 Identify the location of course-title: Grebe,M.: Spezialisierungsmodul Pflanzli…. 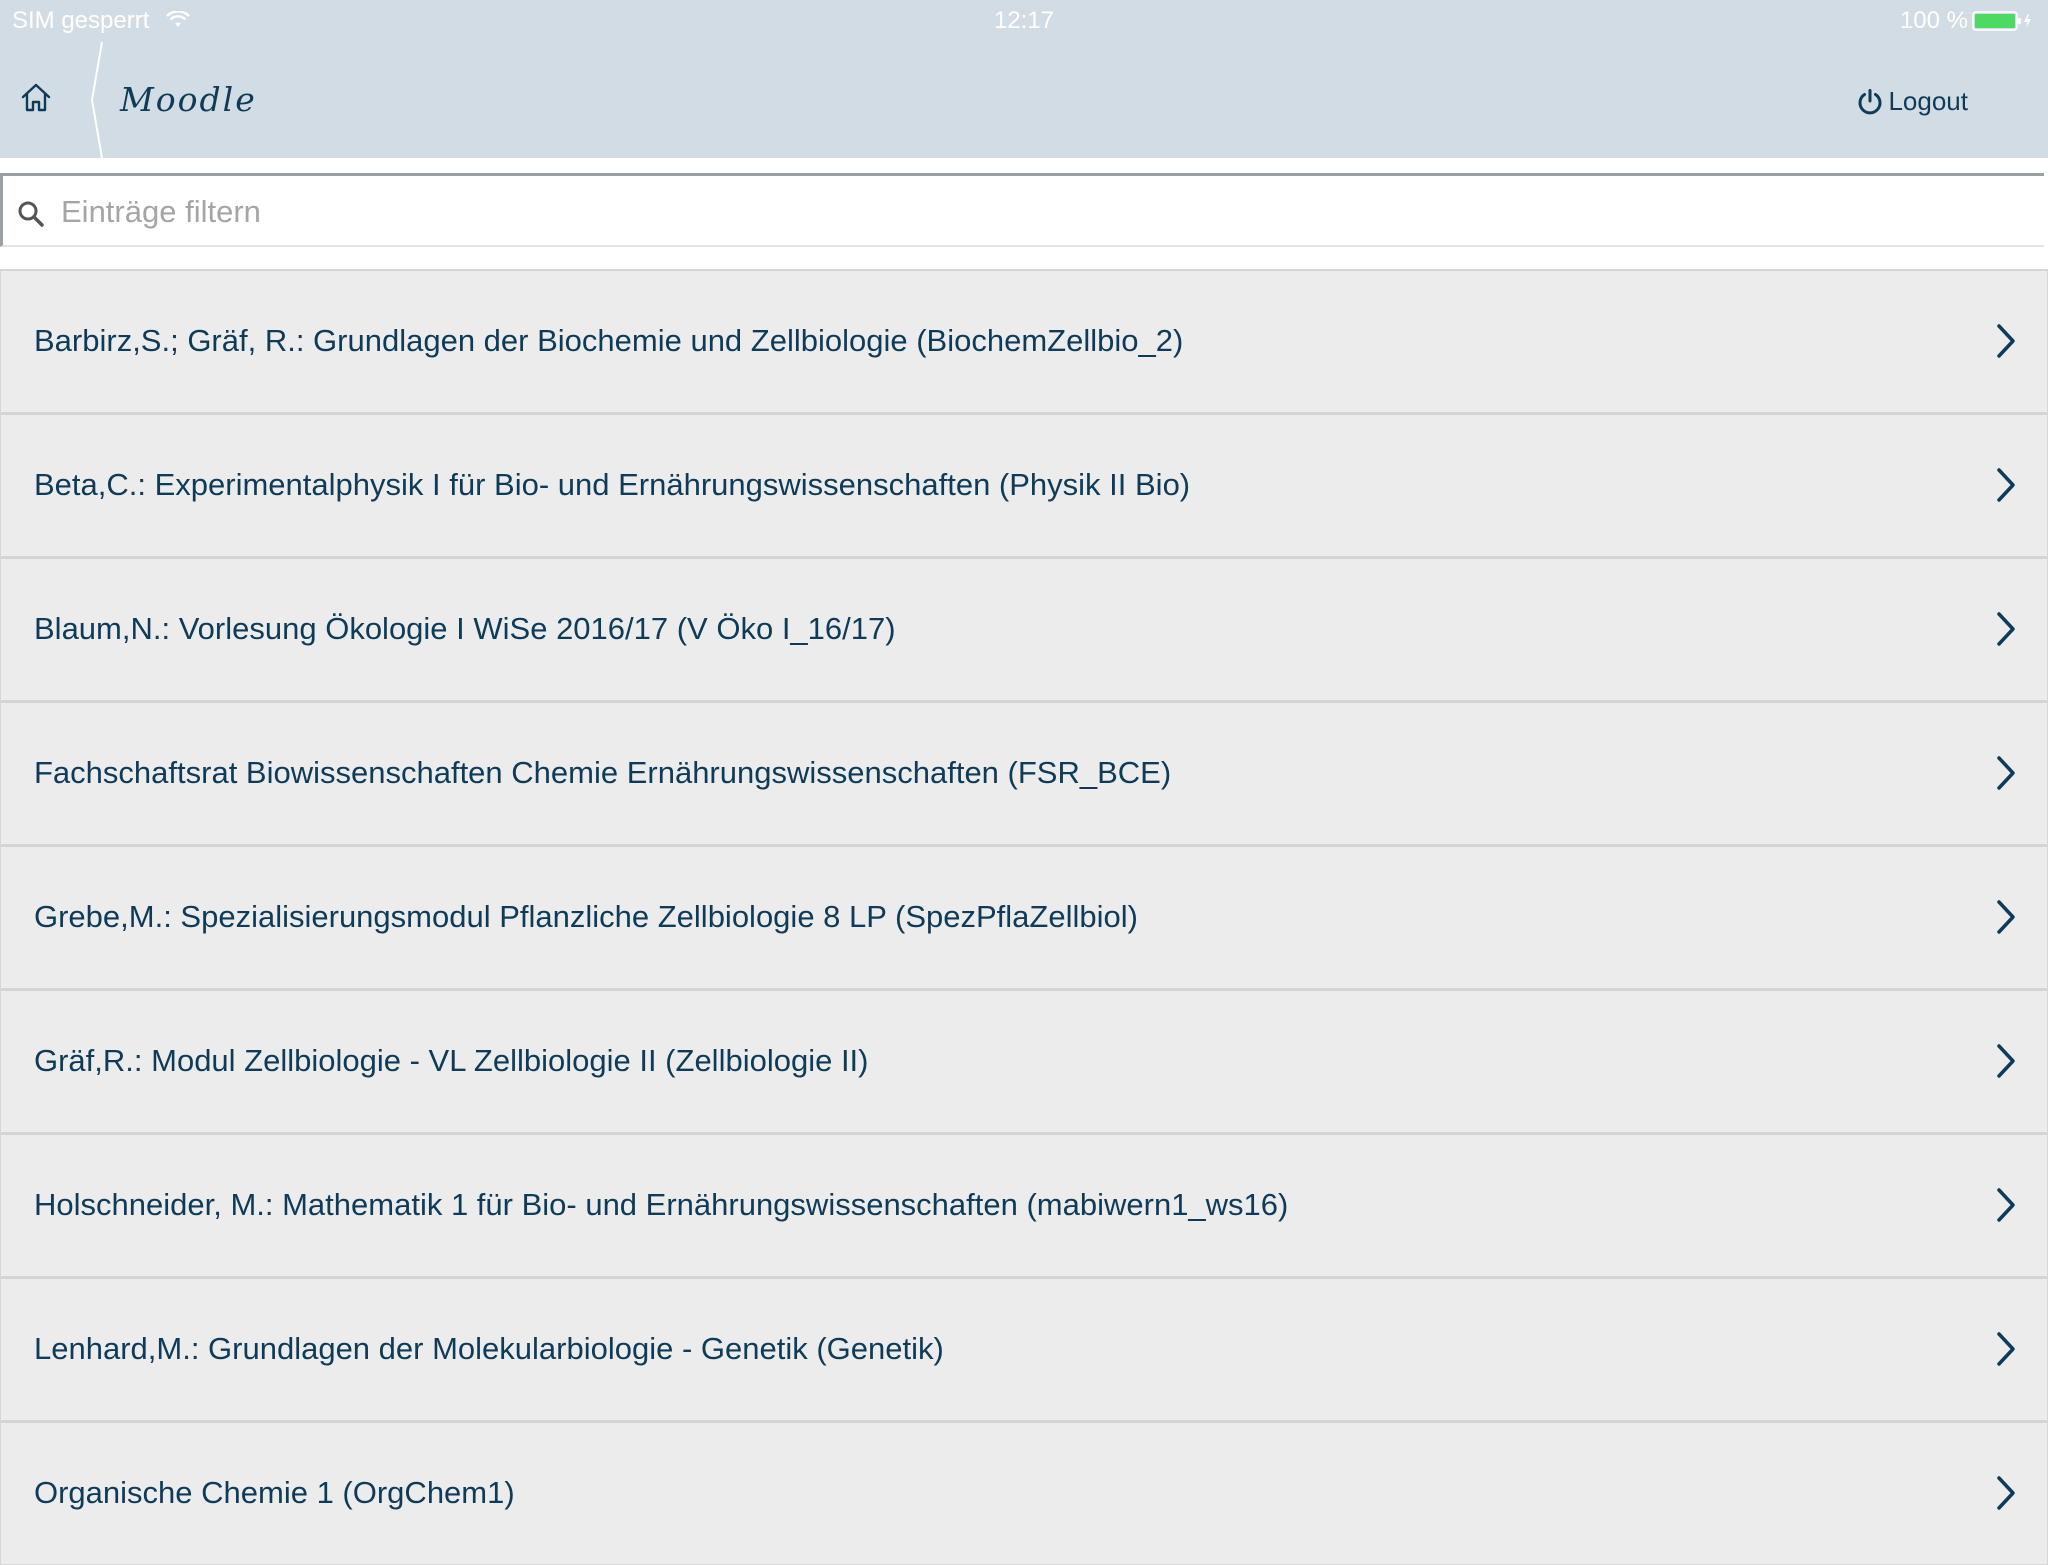
(586, 916).